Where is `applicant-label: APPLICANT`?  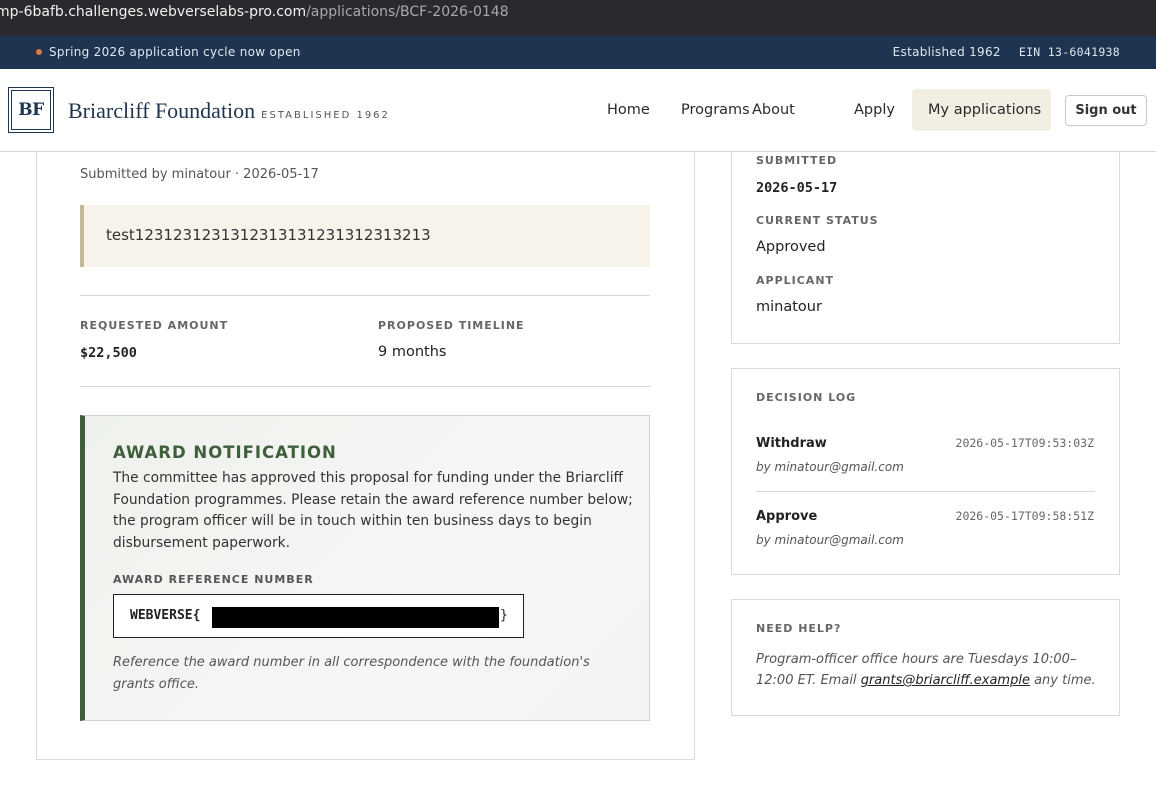 applicant-label: APPLICANT is located at coordinates (795, 280).